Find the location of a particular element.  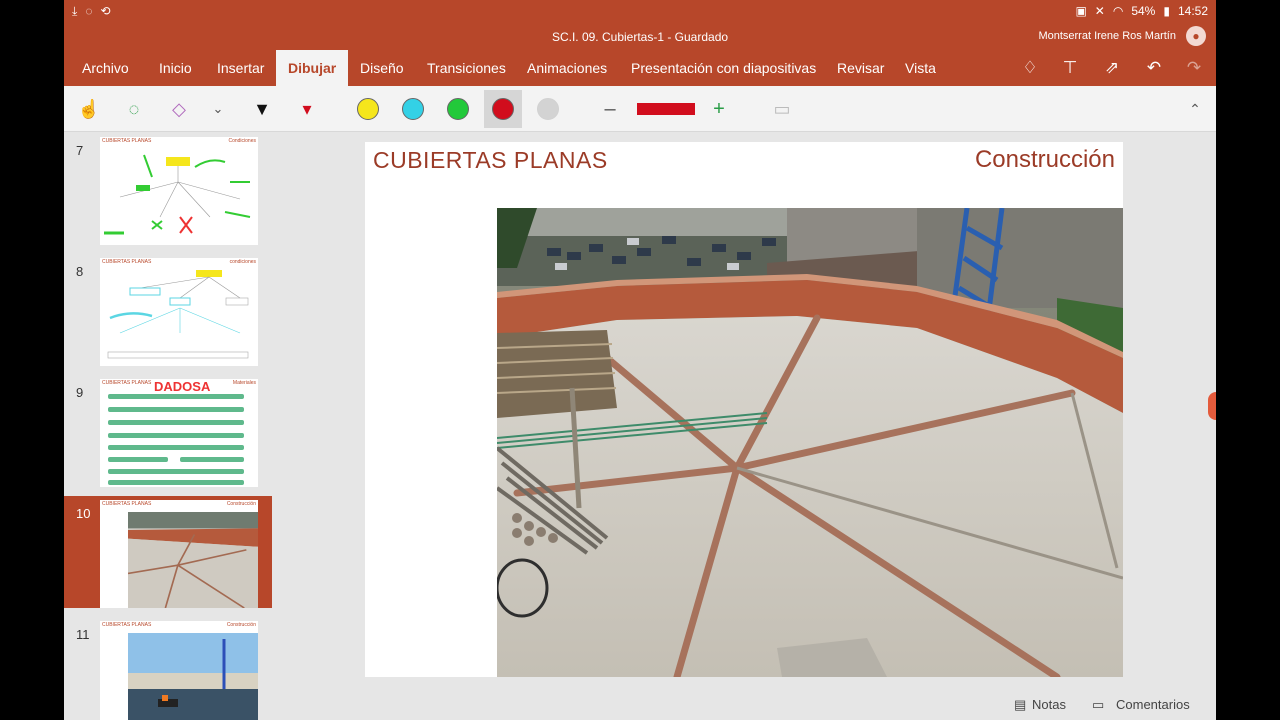

status-bottom-bar: ▤ Notas ▭ Comentarios is located at coordinates (744, 704).